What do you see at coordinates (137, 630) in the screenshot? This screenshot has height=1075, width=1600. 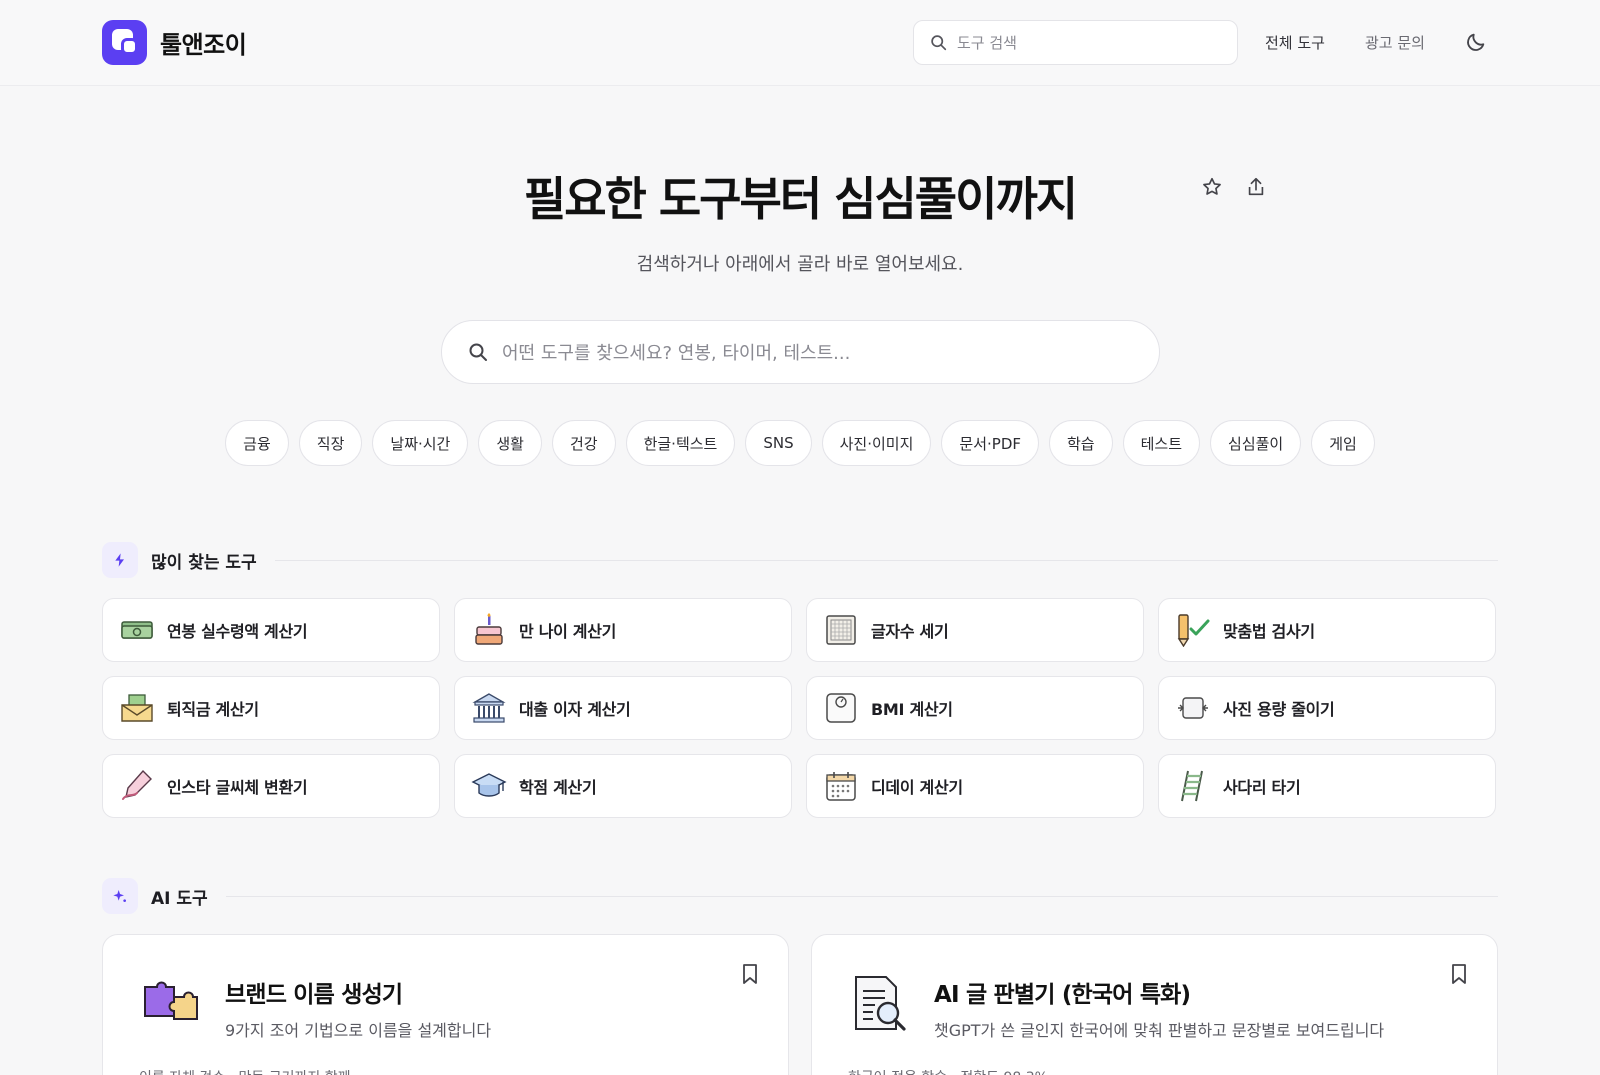 I see `money-icon` at bounding box center [137, 630].